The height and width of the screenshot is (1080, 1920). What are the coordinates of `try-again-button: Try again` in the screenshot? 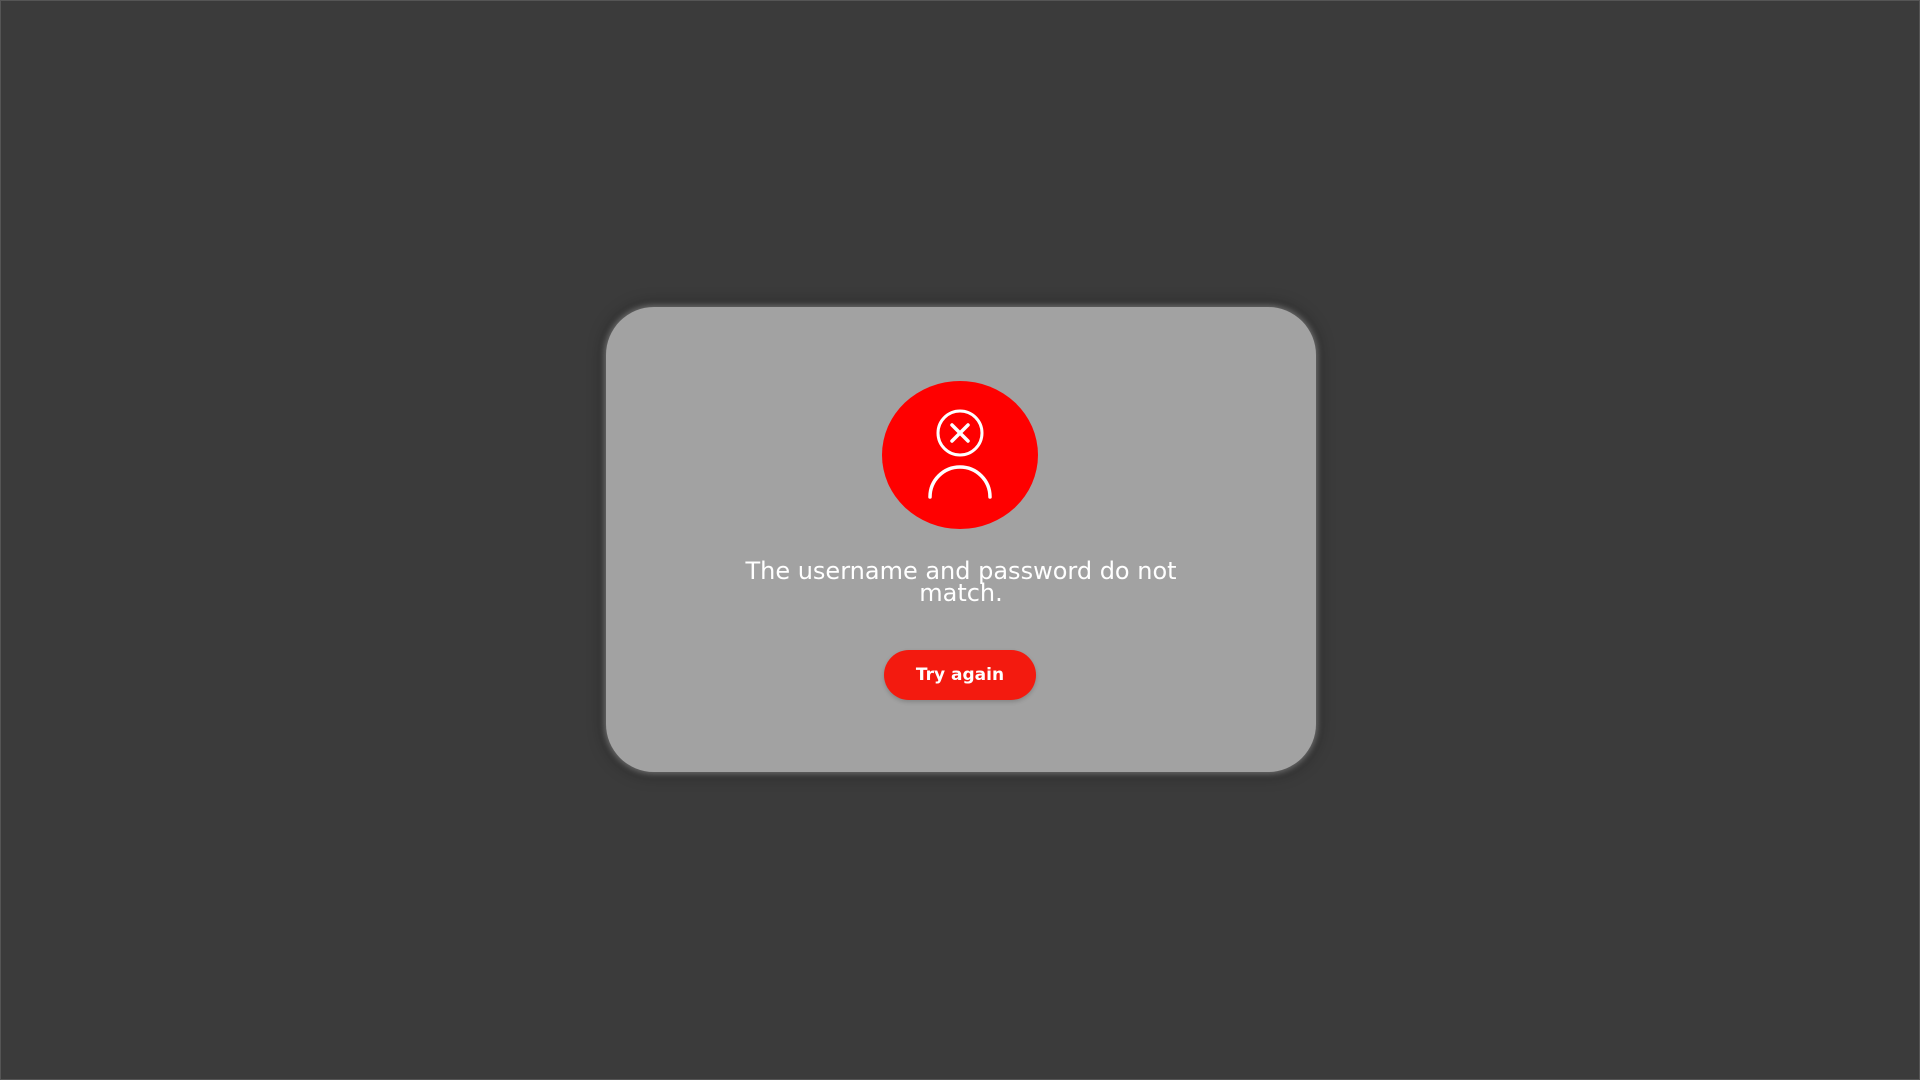 It's located at (960, 675).